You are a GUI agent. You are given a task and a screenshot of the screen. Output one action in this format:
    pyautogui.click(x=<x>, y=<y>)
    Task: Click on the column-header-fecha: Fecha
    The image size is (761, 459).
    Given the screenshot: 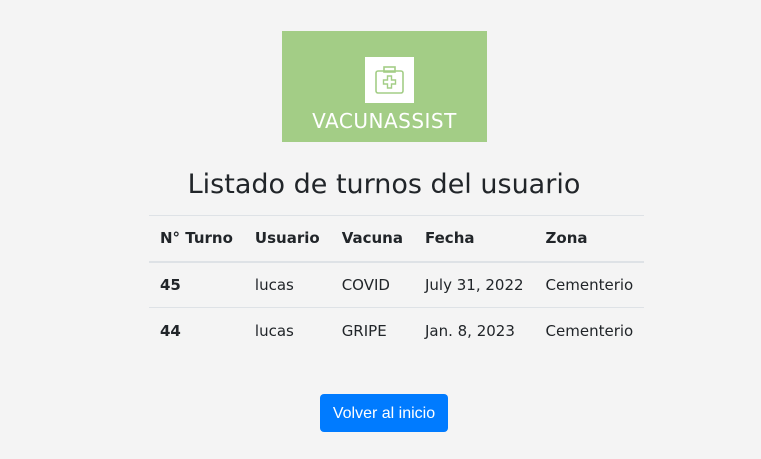 What is the action you would take?
    pyautogui.click(x=449, y=238)
    